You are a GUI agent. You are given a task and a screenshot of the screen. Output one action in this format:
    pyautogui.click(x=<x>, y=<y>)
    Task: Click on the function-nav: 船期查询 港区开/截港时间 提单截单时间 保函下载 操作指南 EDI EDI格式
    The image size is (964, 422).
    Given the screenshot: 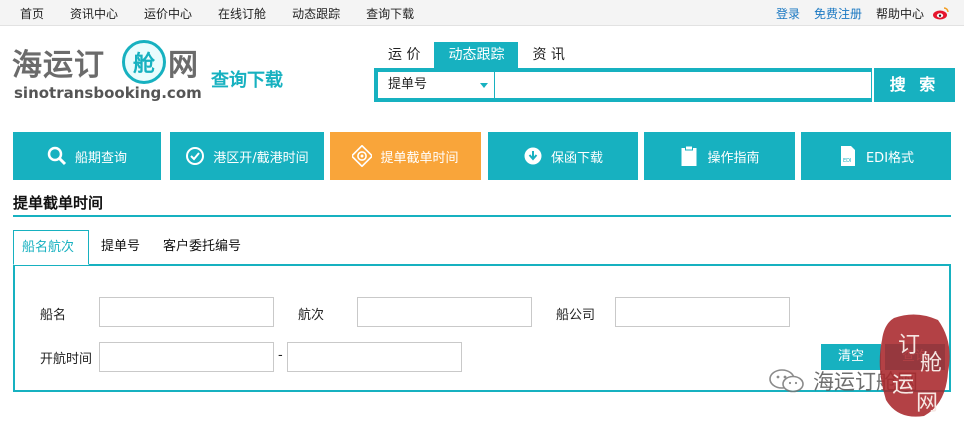 What is the action you would take?
    pyautogui.click(x=482, y=156)
    